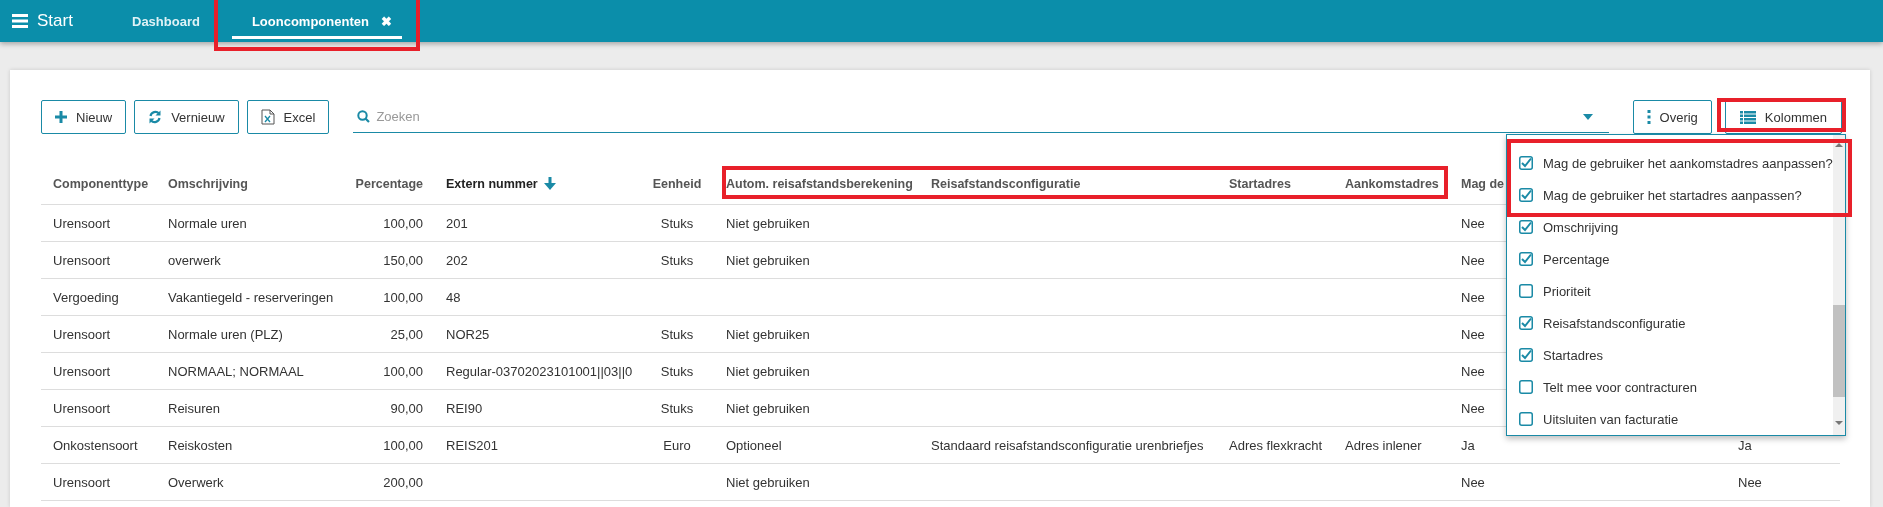  Describe the element at coordinates (1648, 117) in the screenshot. I see `vertical-dots-icon` at that location.